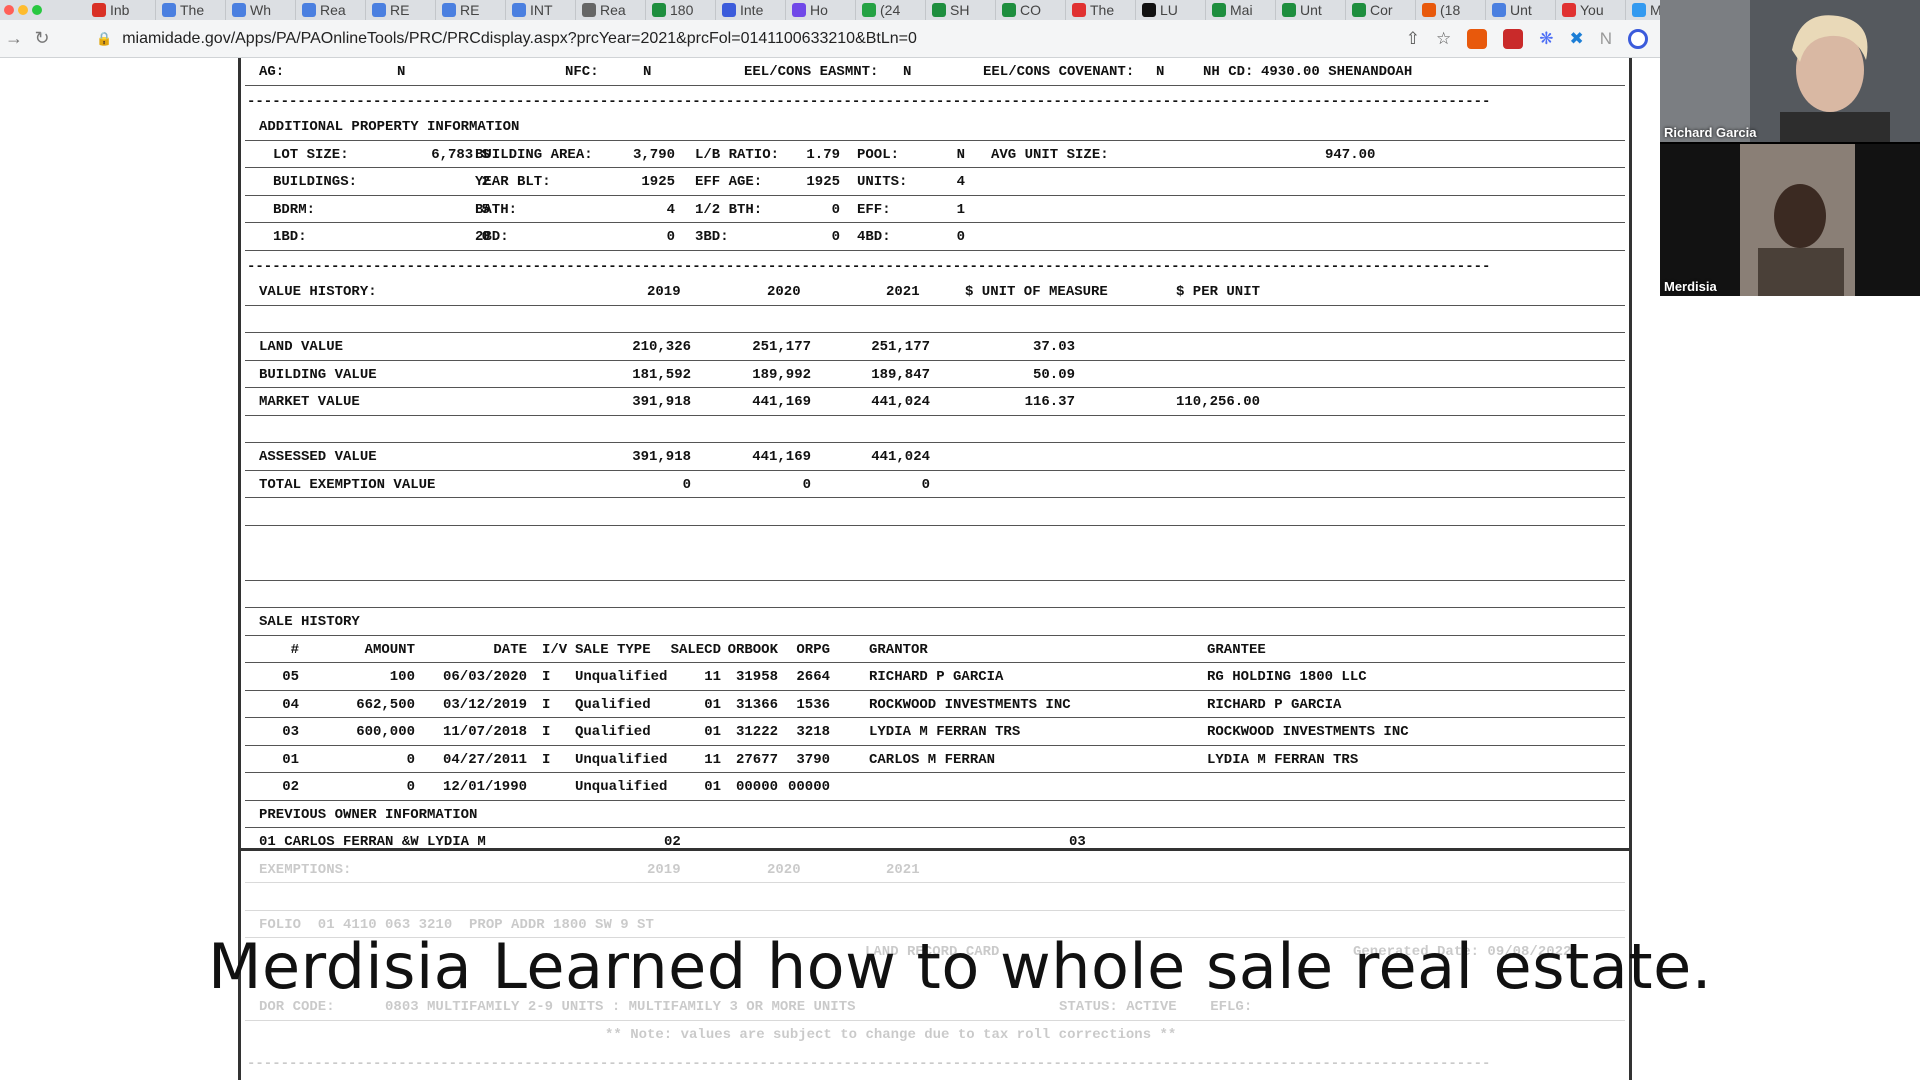  I want to click on participant-tile: Merdisia, so click(1790, 220).